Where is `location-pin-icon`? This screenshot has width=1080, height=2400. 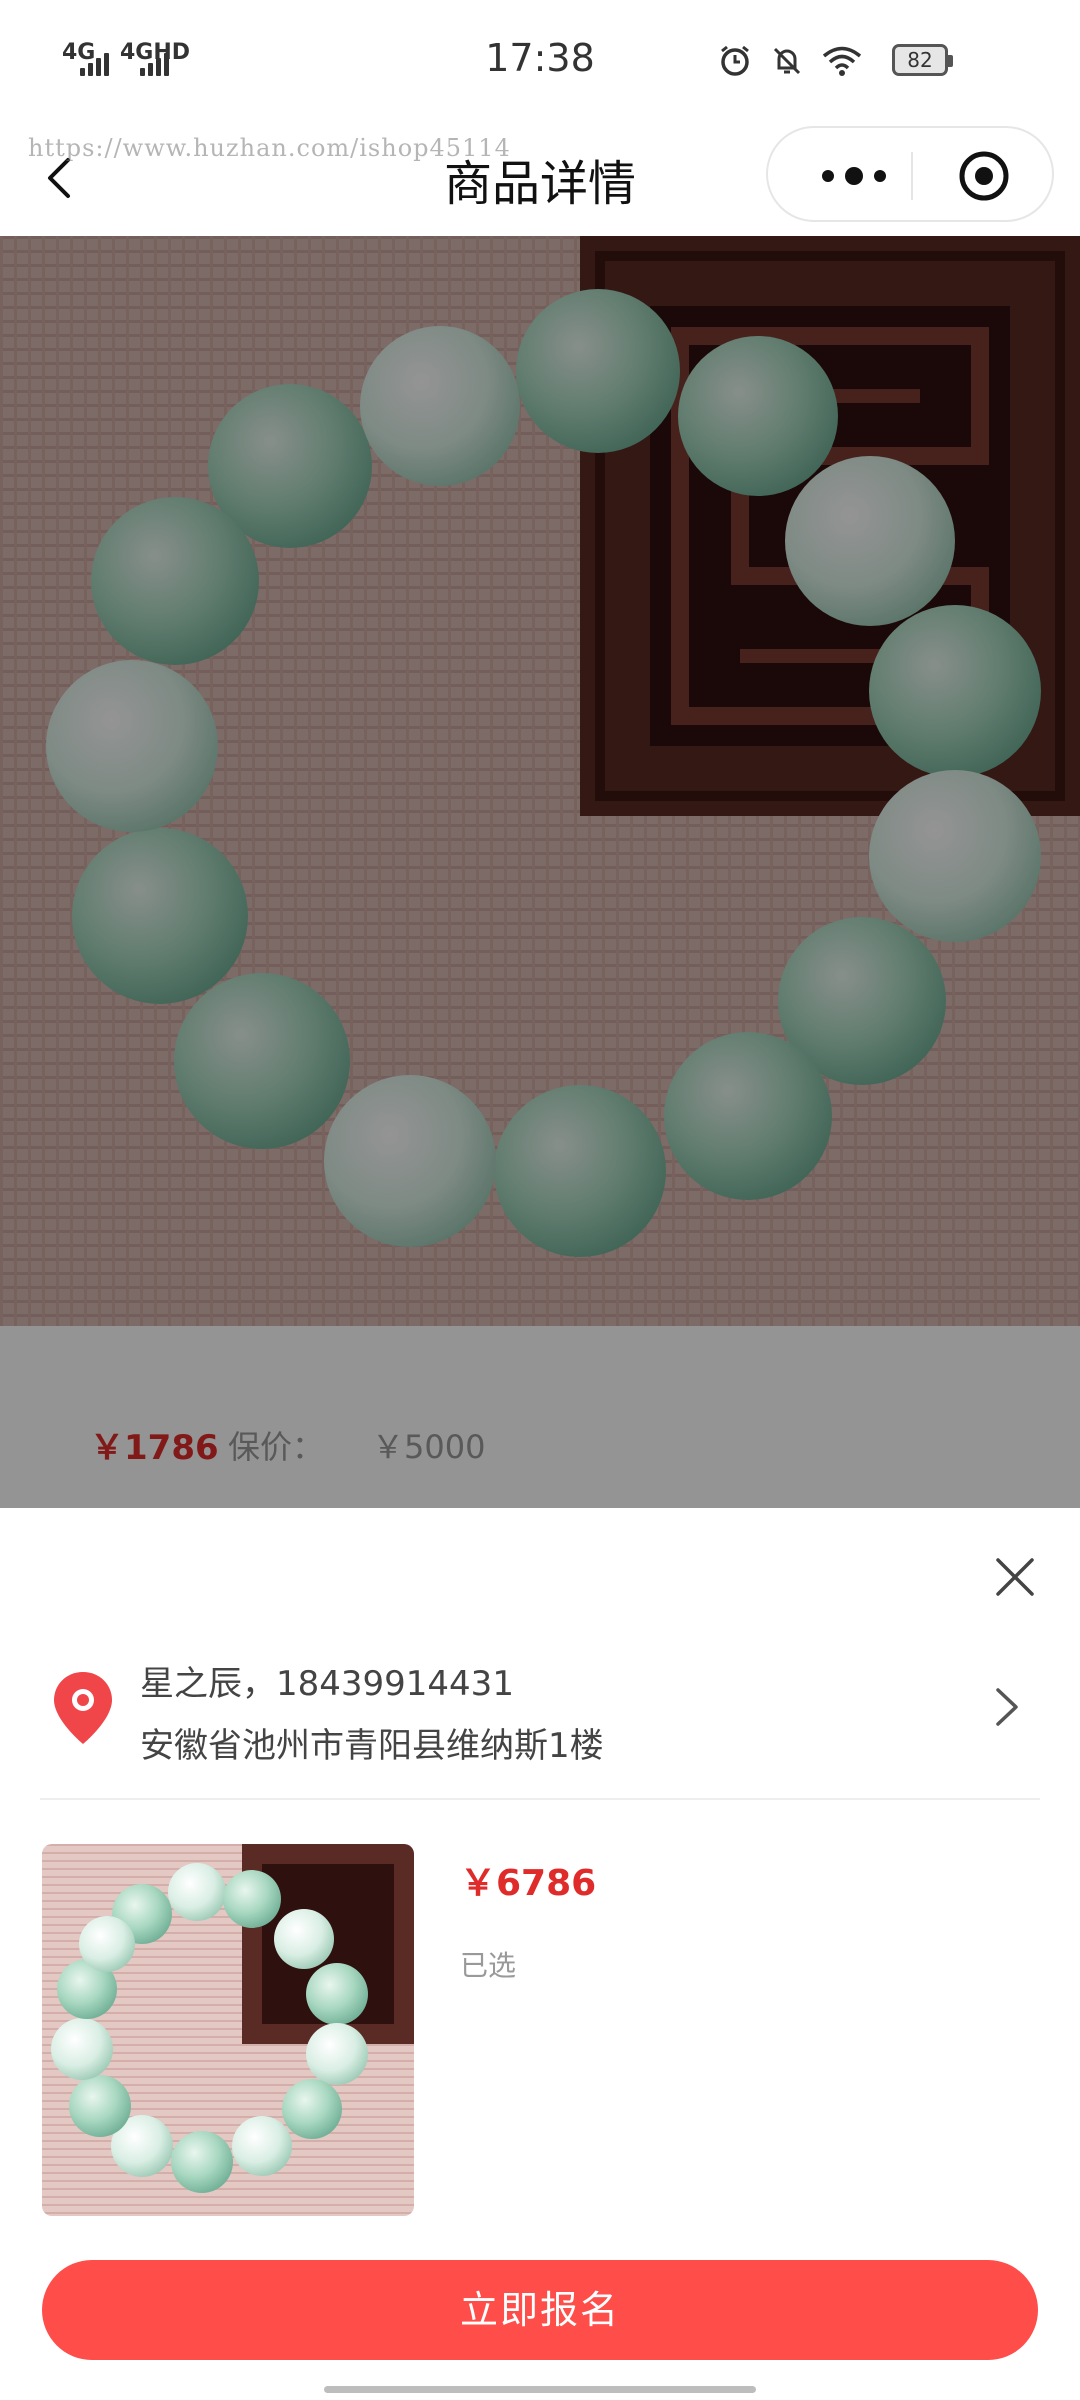 location-pin-icon is located at coordinates (83, 1708).